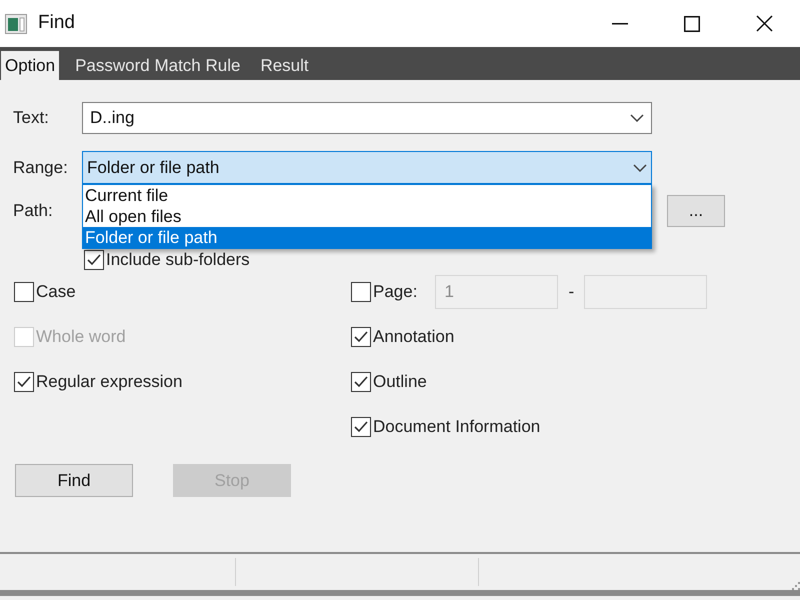  I want to click on app-icon, so click(16, 24).